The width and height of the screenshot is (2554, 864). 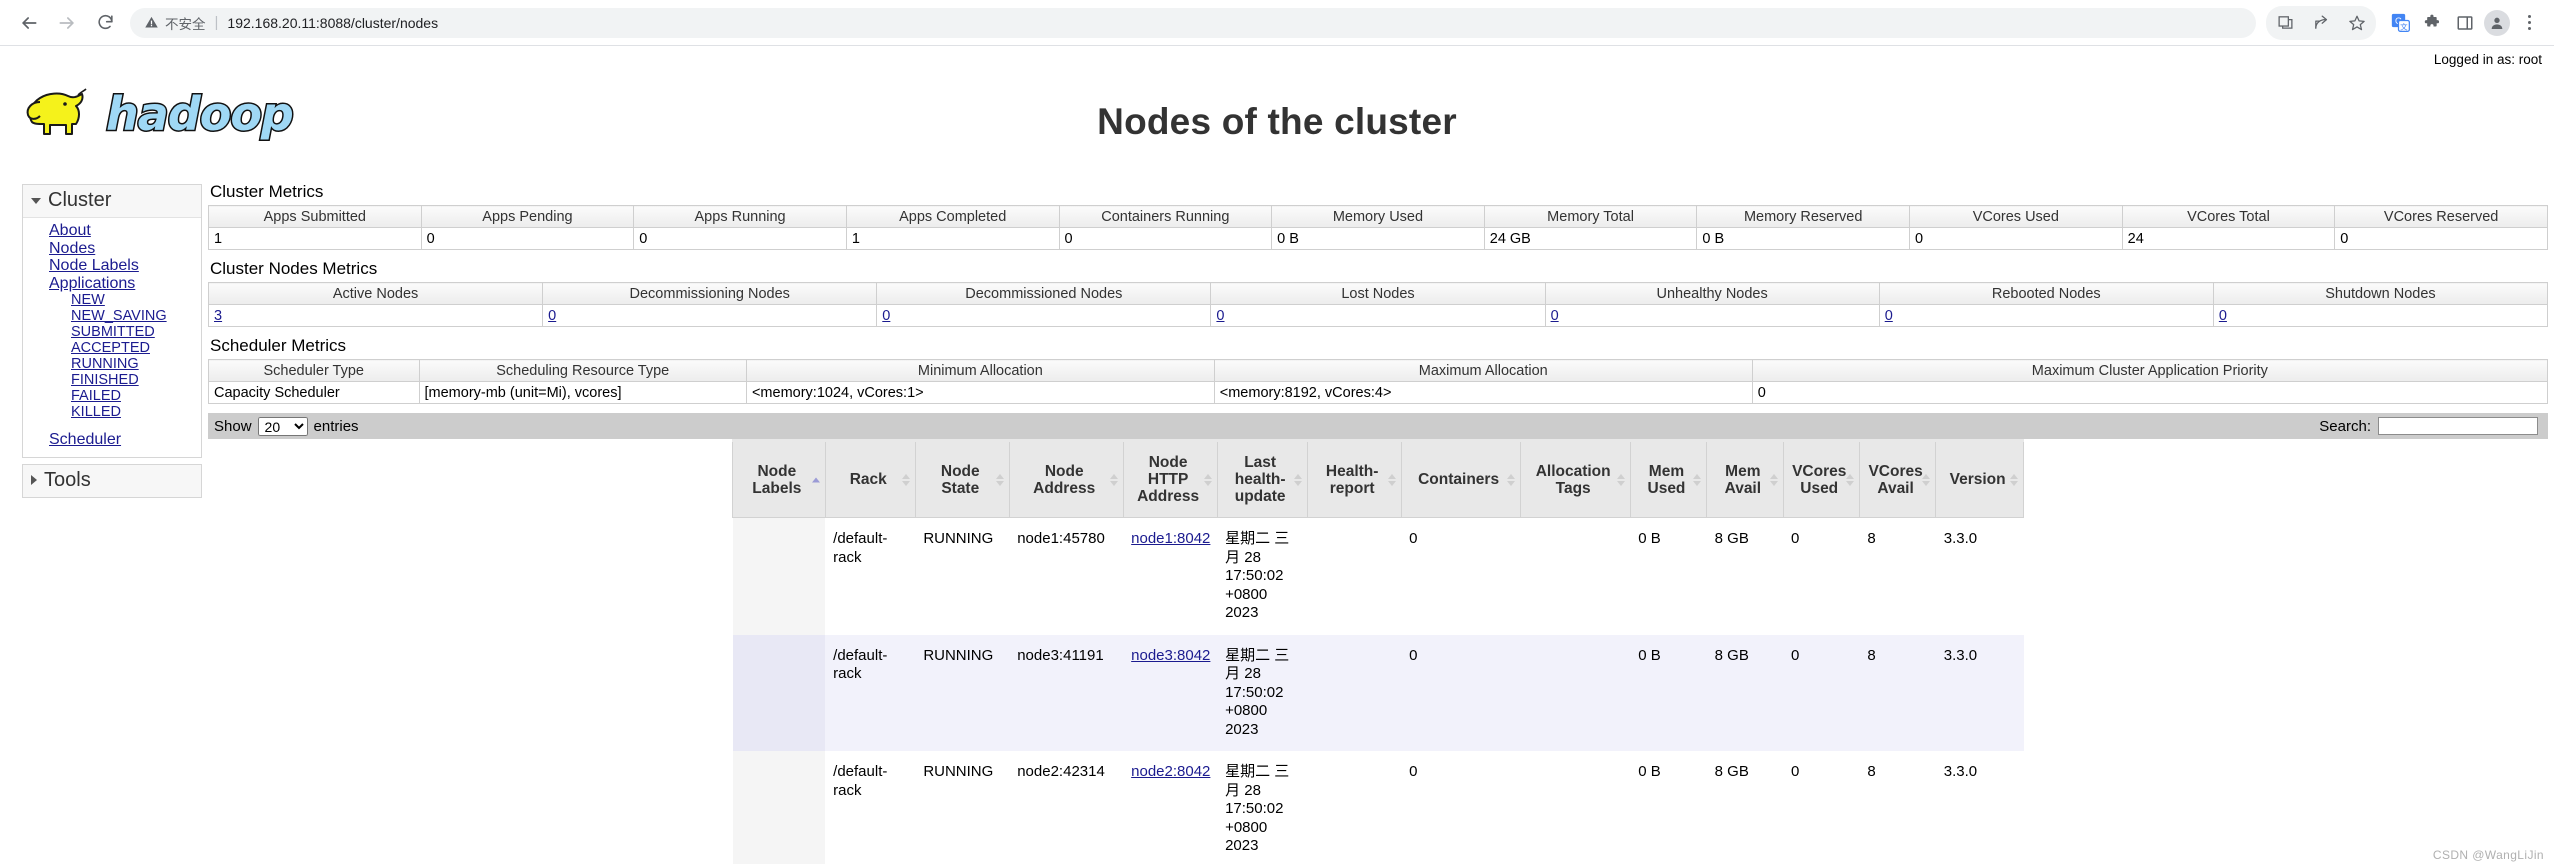 I want to click on bookmark-star-icon, so click(x=2357, y=23).